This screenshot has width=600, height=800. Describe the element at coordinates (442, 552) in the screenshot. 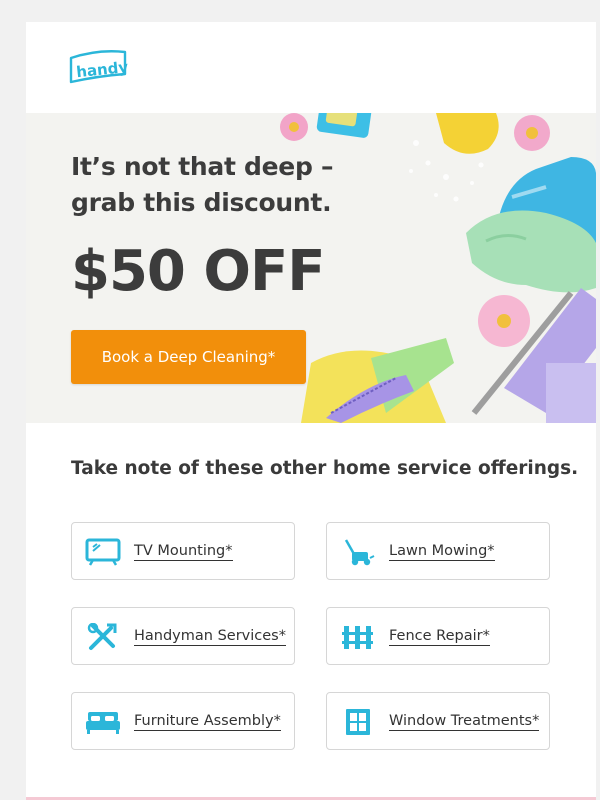

I see `service-label: Lawn Mowing*` at that location.